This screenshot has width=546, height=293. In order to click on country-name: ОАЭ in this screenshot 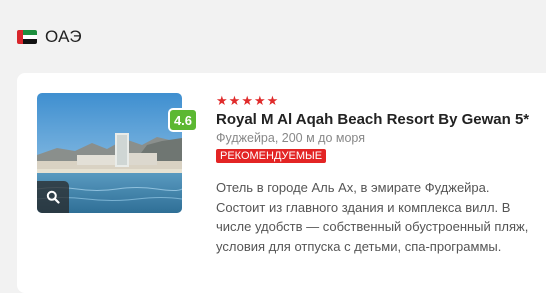, I will do `click(63, 36)`.